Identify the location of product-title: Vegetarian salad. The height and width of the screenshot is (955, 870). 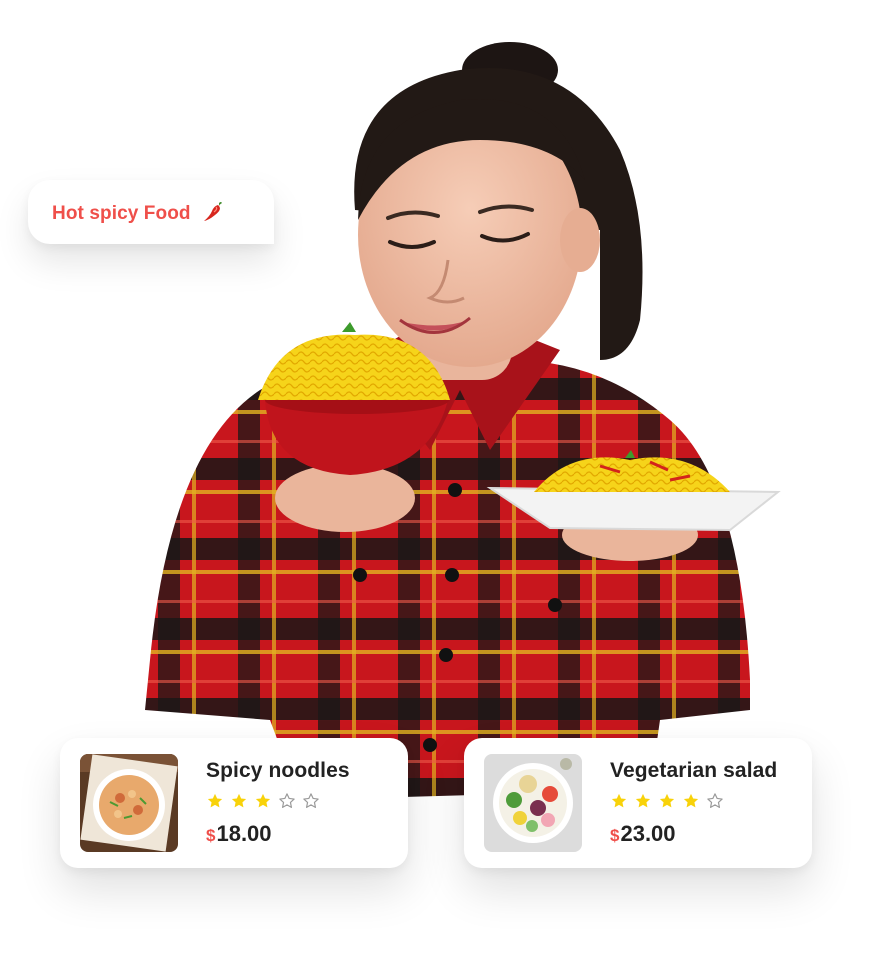
(694, 770).